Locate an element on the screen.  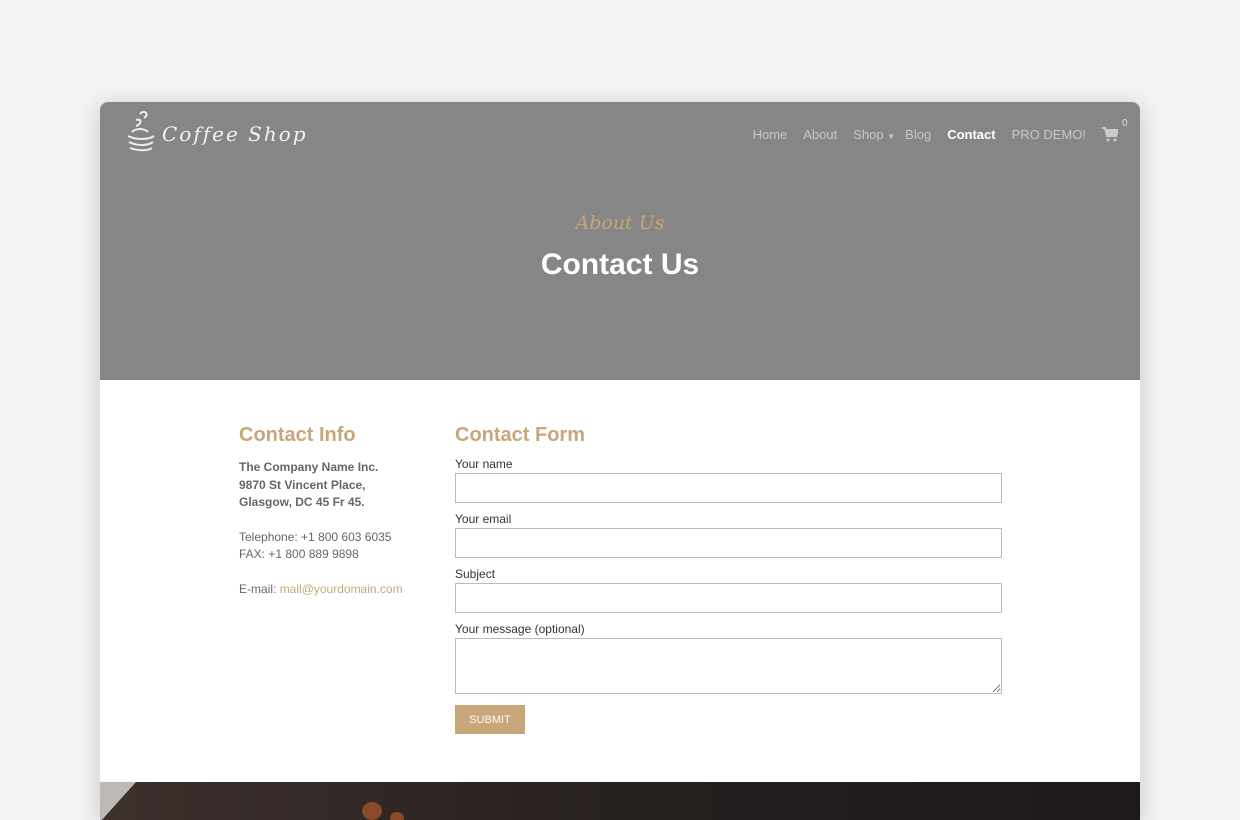
company-name: The Company Name Inc. is located at coordinates (309, 467).